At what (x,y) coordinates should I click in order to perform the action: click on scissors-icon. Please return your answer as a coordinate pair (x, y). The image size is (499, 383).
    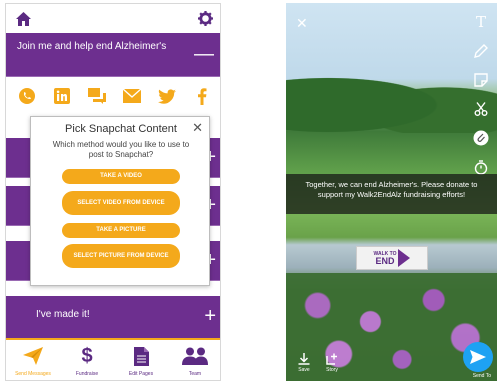
    Looking at the image, I should click on (481, 109).